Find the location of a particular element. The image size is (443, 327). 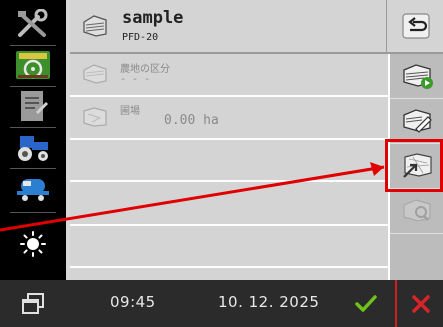

field-play-button is located at coordinates (416, 76).